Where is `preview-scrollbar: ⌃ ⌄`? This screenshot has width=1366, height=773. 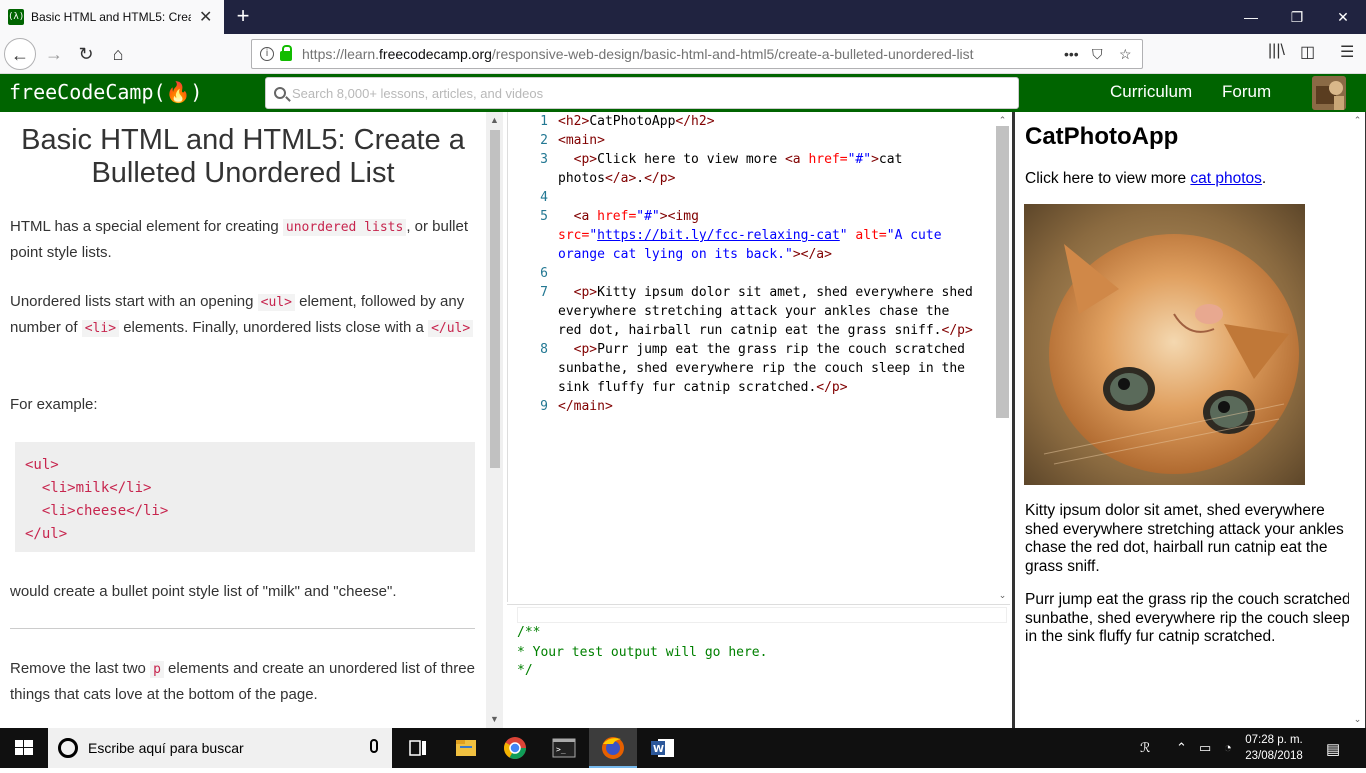
preview-scrollbar: ⌃ ⌄ is located at coordinates (1357, 420).